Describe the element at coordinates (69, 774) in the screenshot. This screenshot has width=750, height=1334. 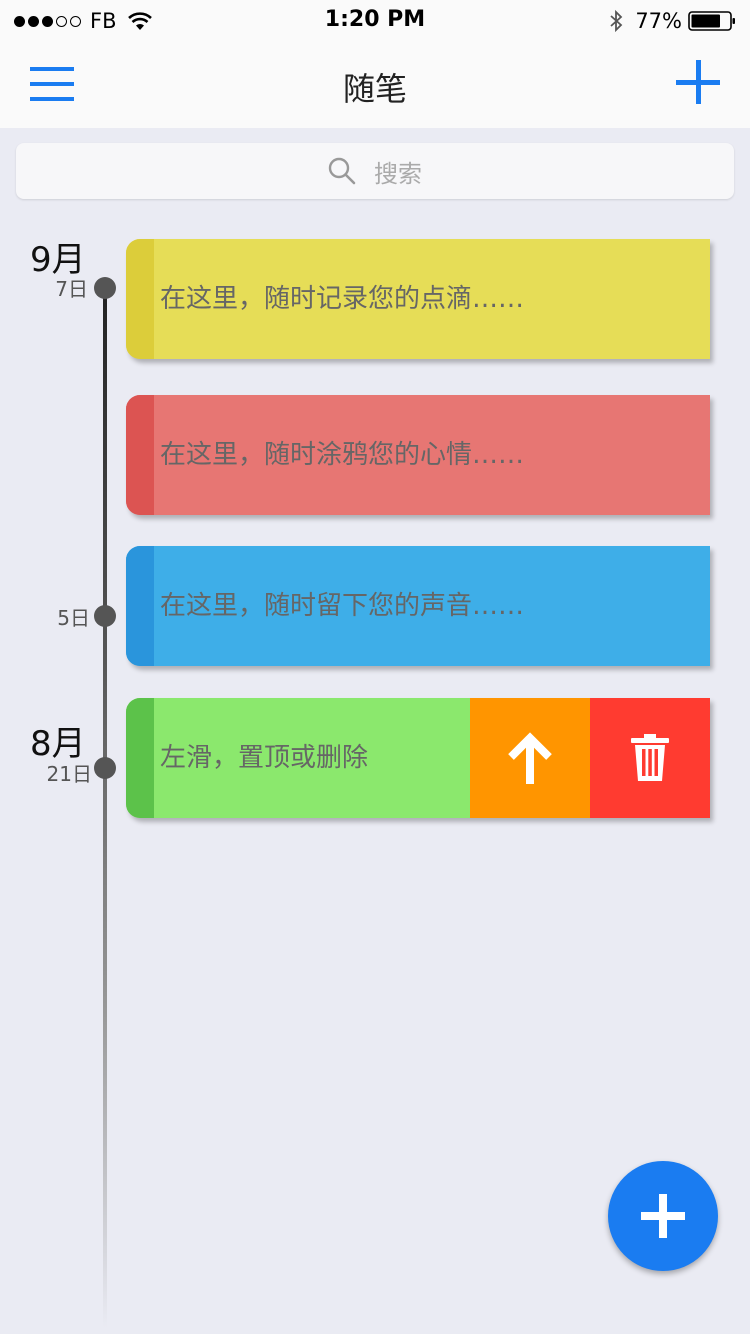
I see `day-label: 21日` at that location.